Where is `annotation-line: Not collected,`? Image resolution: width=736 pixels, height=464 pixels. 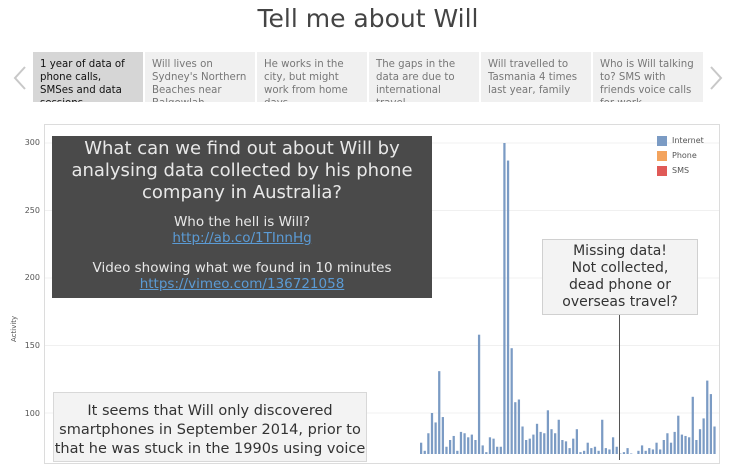 annotation-line: Not collected, is located at coordinates (620, 268).